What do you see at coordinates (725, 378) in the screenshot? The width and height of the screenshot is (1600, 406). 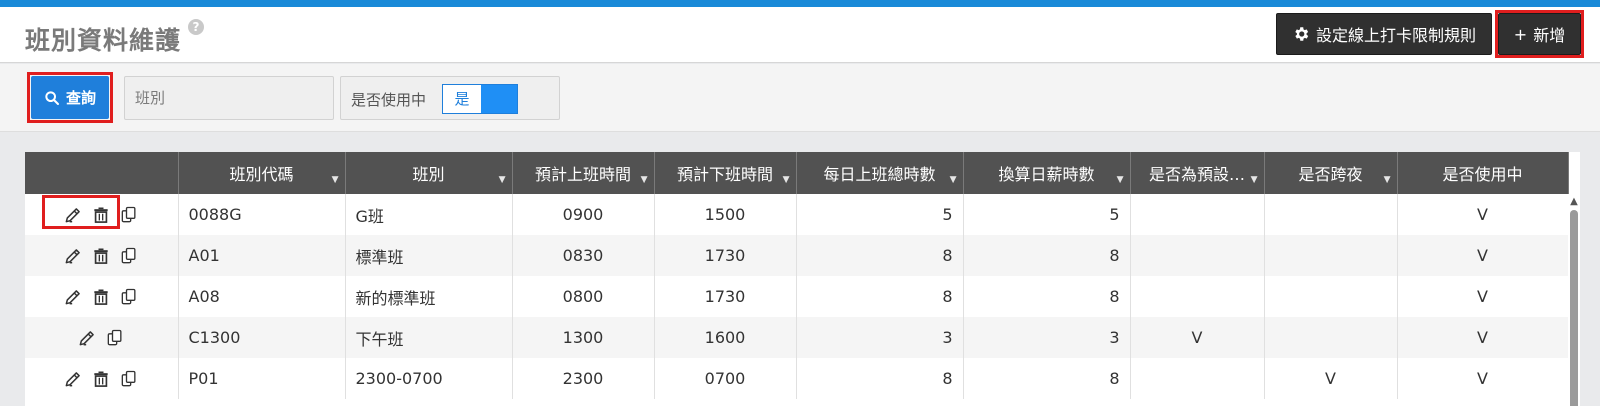 I see `cell-end: 0700` at bounding box center [725, 378].